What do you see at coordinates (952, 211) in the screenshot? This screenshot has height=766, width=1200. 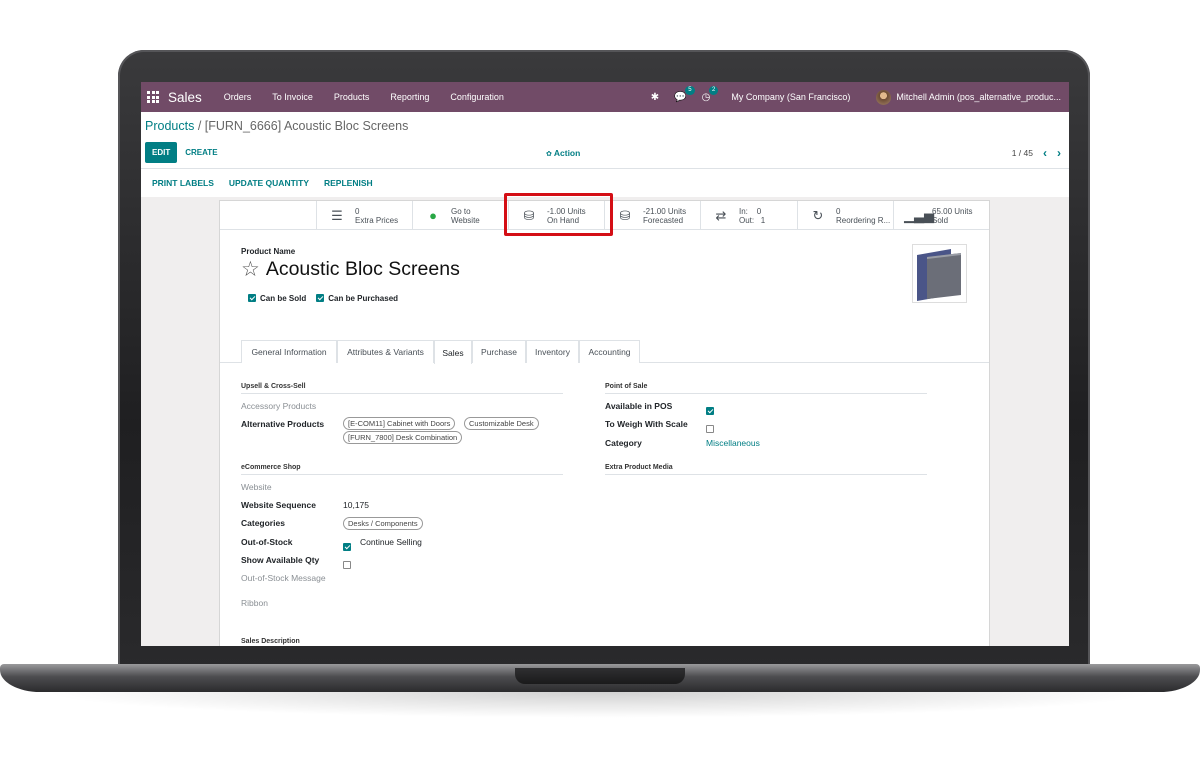 I see `sold-value: 65.00 Units` at bounding box center [952, 211].